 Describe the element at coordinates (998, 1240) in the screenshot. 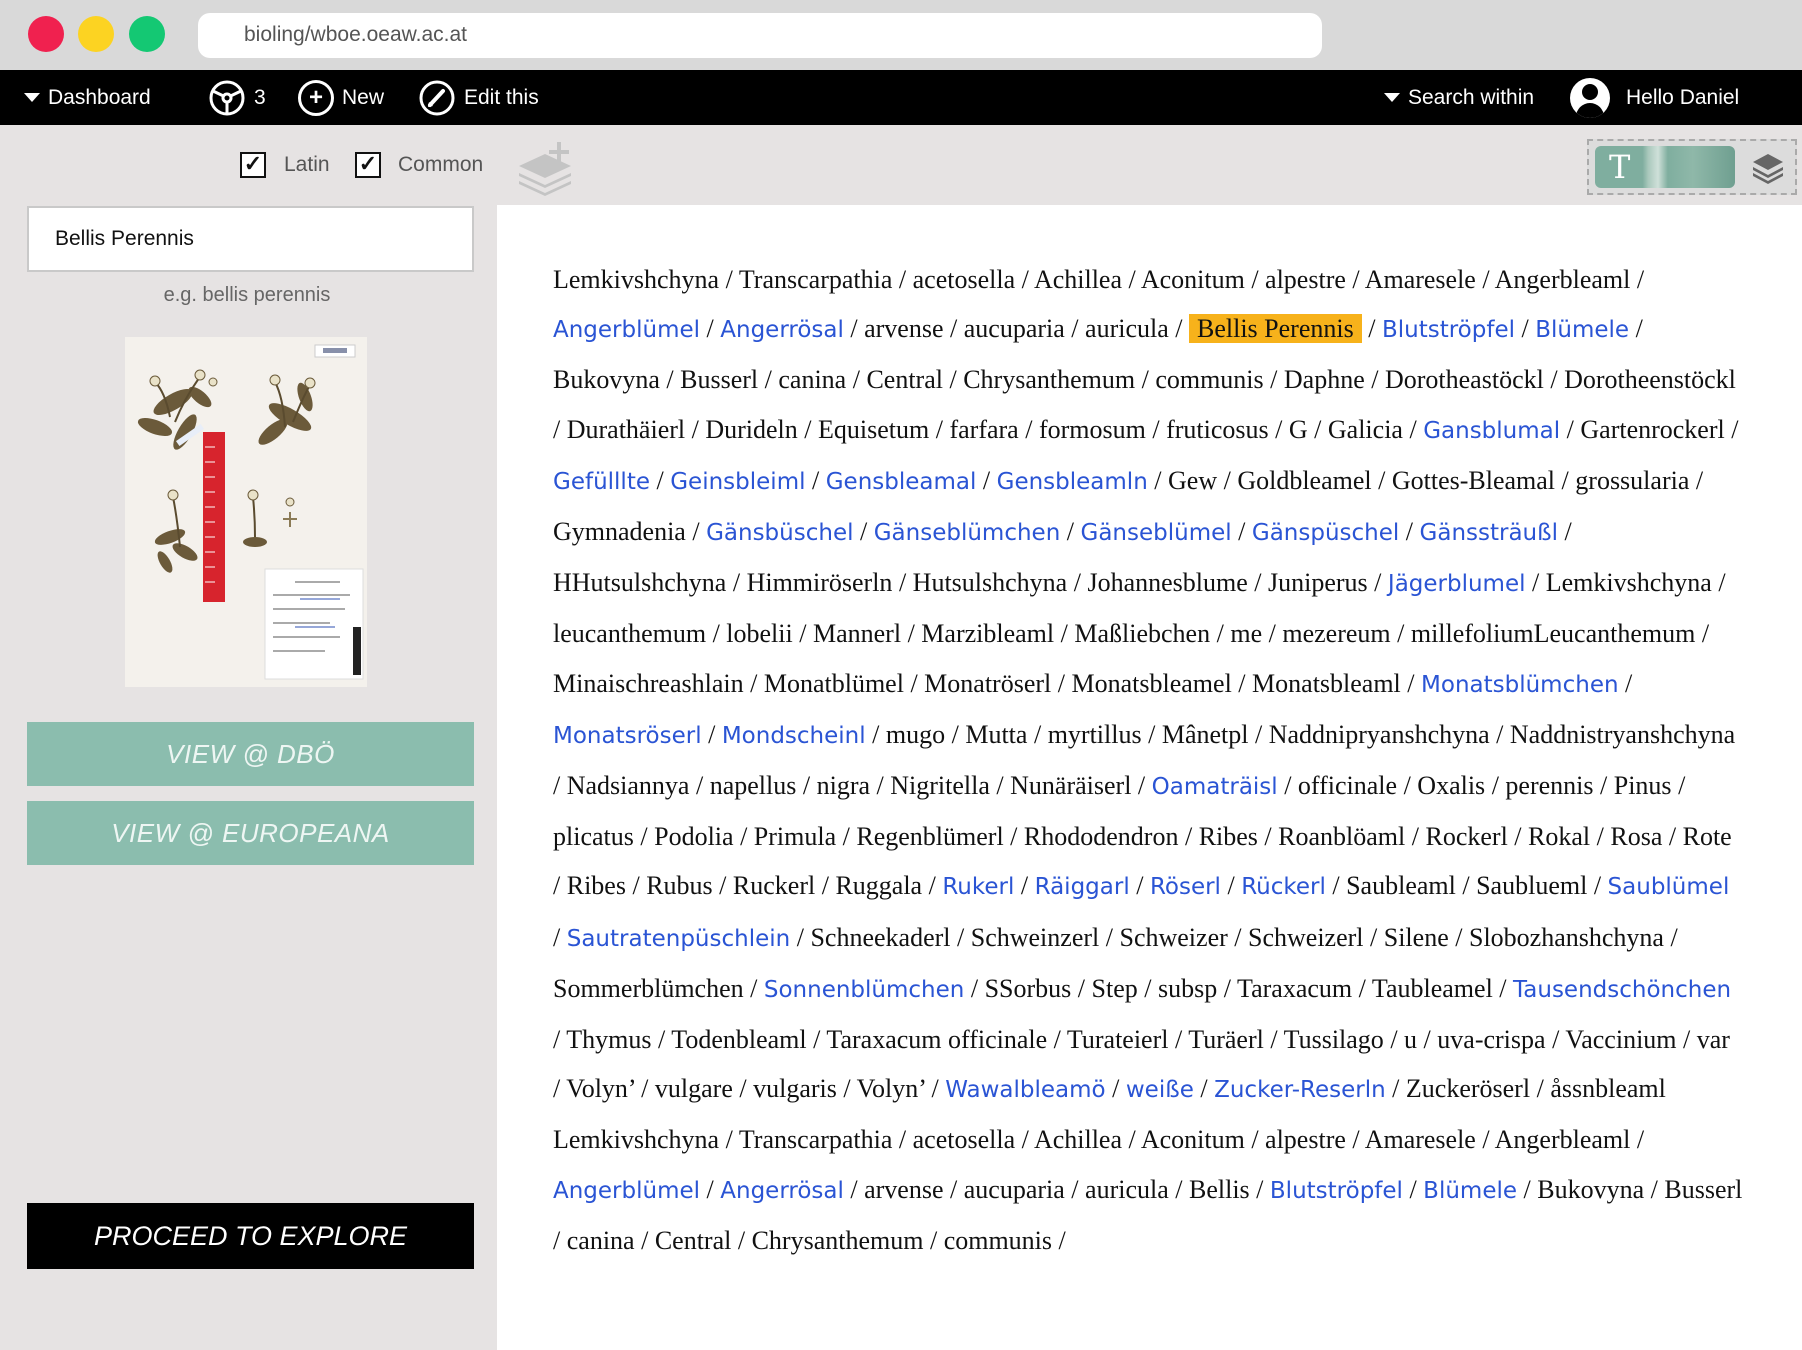

I see `name-item: communis` at that location.